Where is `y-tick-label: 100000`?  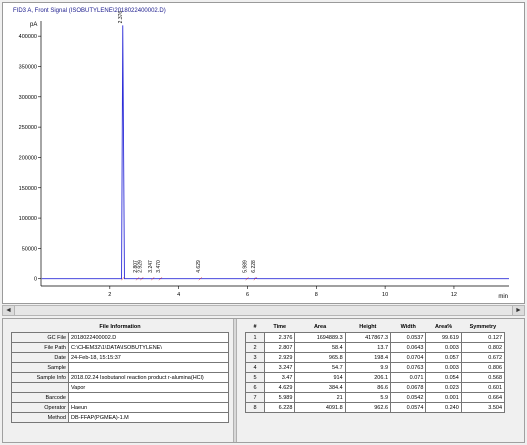
y-tick-label: 100000 is located at coordinates (28, 219).